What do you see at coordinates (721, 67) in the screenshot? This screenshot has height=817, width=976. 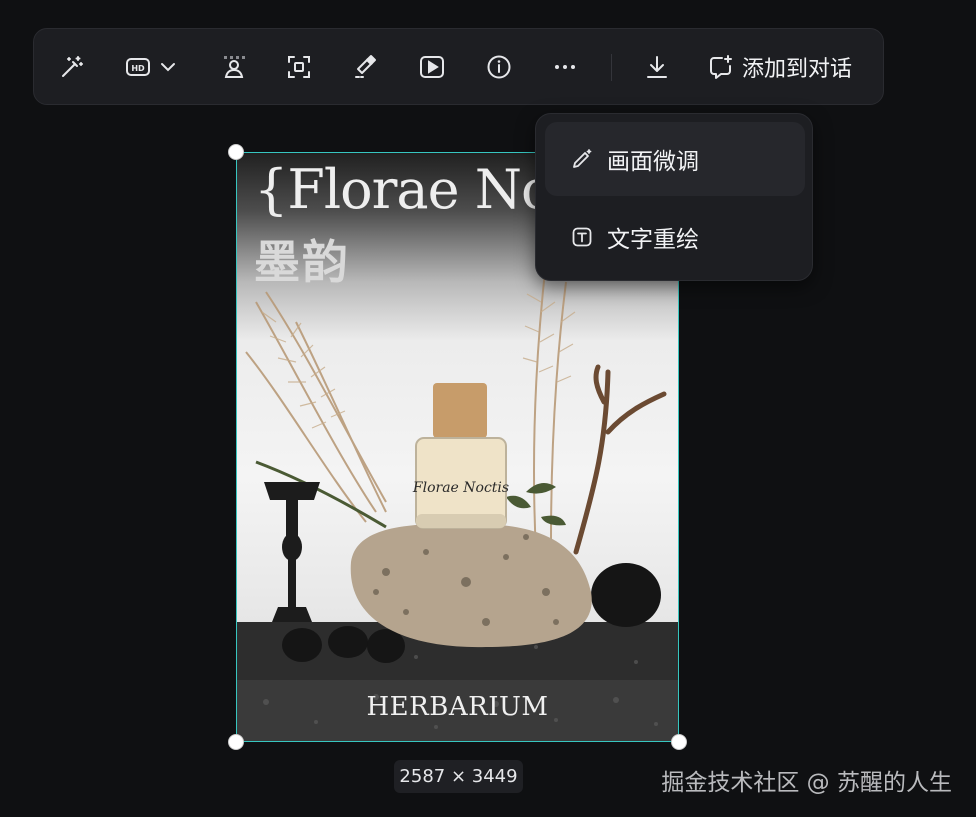 I see `chat-add-icon` at bounding box center [721, 67].